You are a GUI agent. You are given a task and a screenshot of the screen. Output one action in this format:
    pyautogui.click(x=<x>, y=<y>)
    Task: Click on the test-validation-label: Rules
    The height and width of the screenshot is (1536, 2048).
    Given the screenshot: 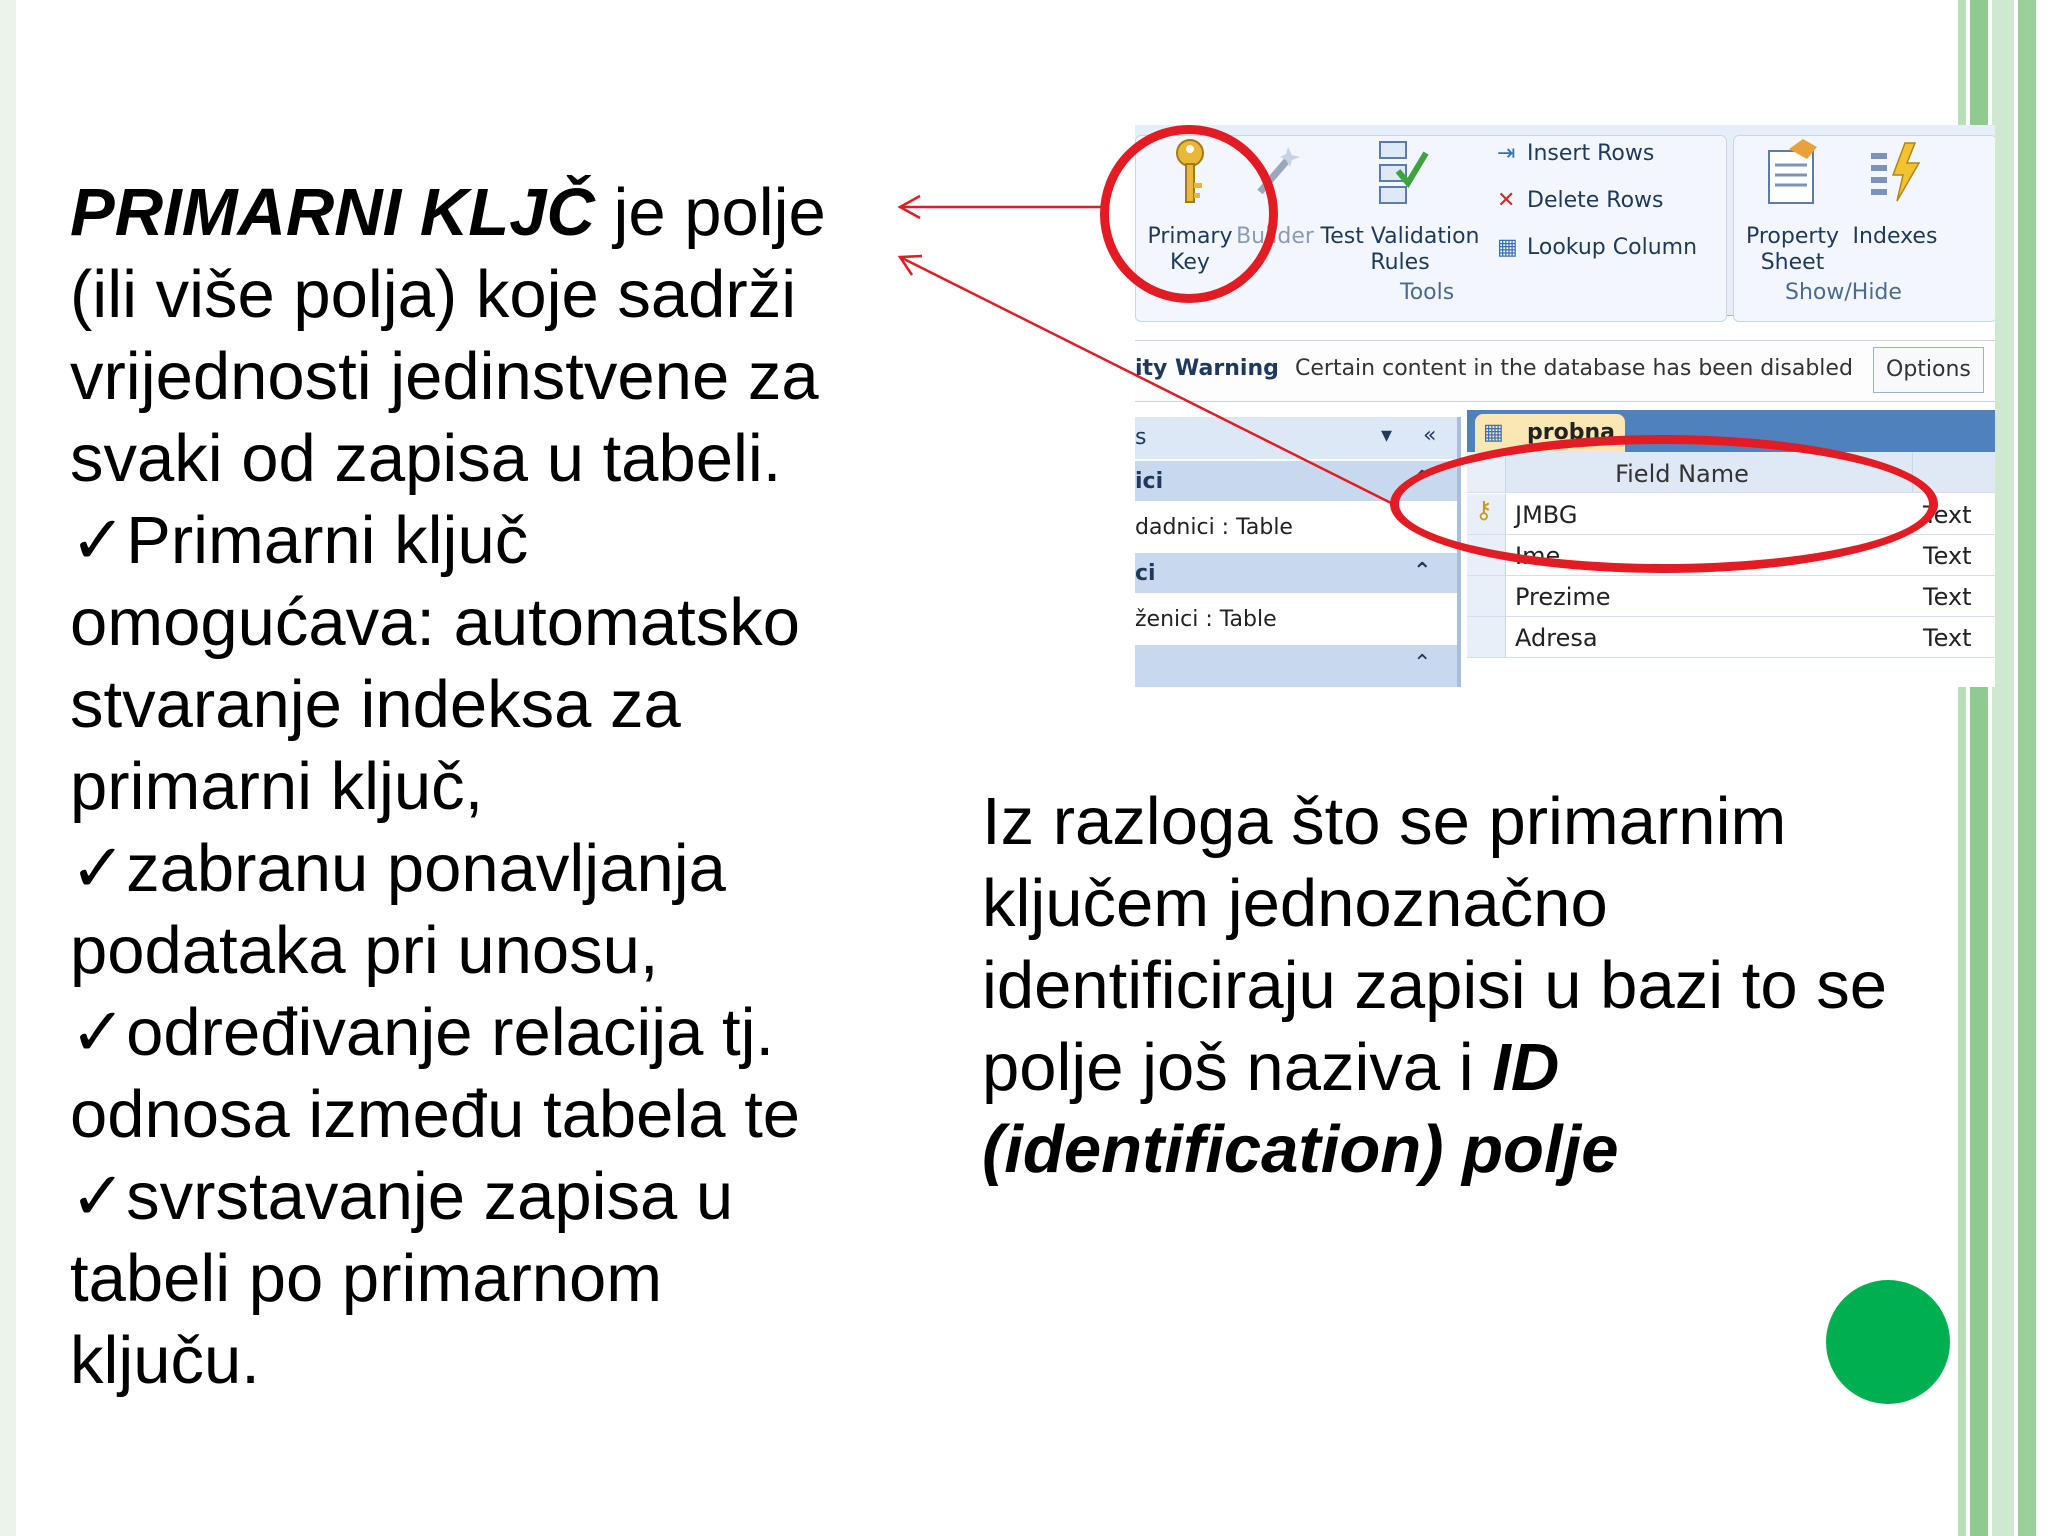 What is the action you would take?
    pyautogui.click(x=1400, y=262)
    